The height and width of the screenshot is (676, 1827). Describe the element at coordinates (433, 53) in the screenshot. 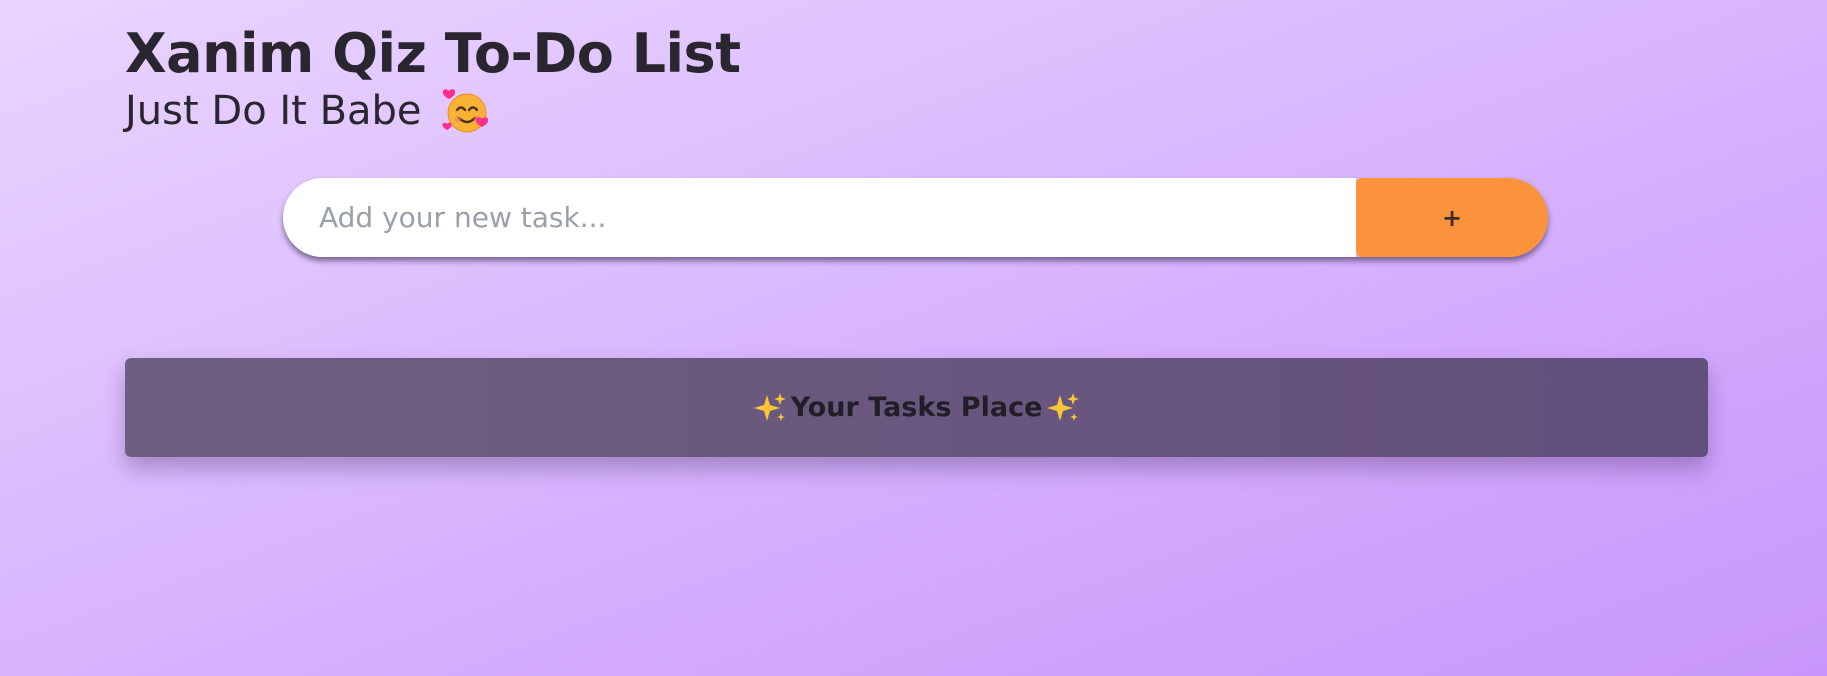

I see `page-title: Xanim Qiz To-Do List` at that location.